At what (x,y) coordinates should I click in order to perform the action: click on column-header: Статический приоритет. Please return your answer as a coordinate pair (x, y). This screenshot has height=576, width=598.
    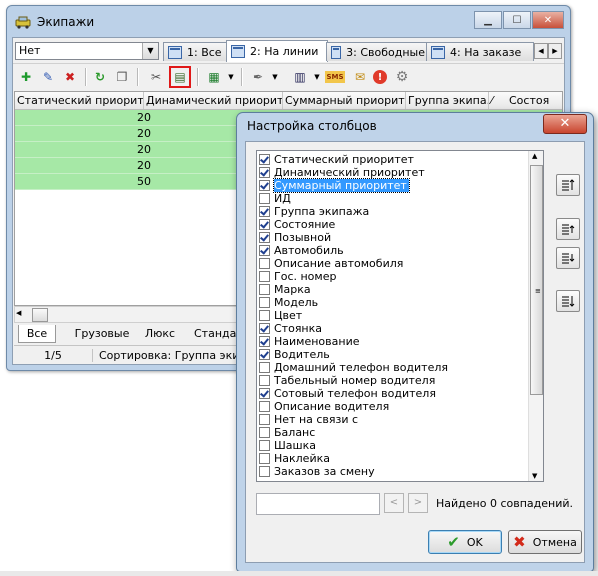
    Looking at the image, I should click on (79, 100).